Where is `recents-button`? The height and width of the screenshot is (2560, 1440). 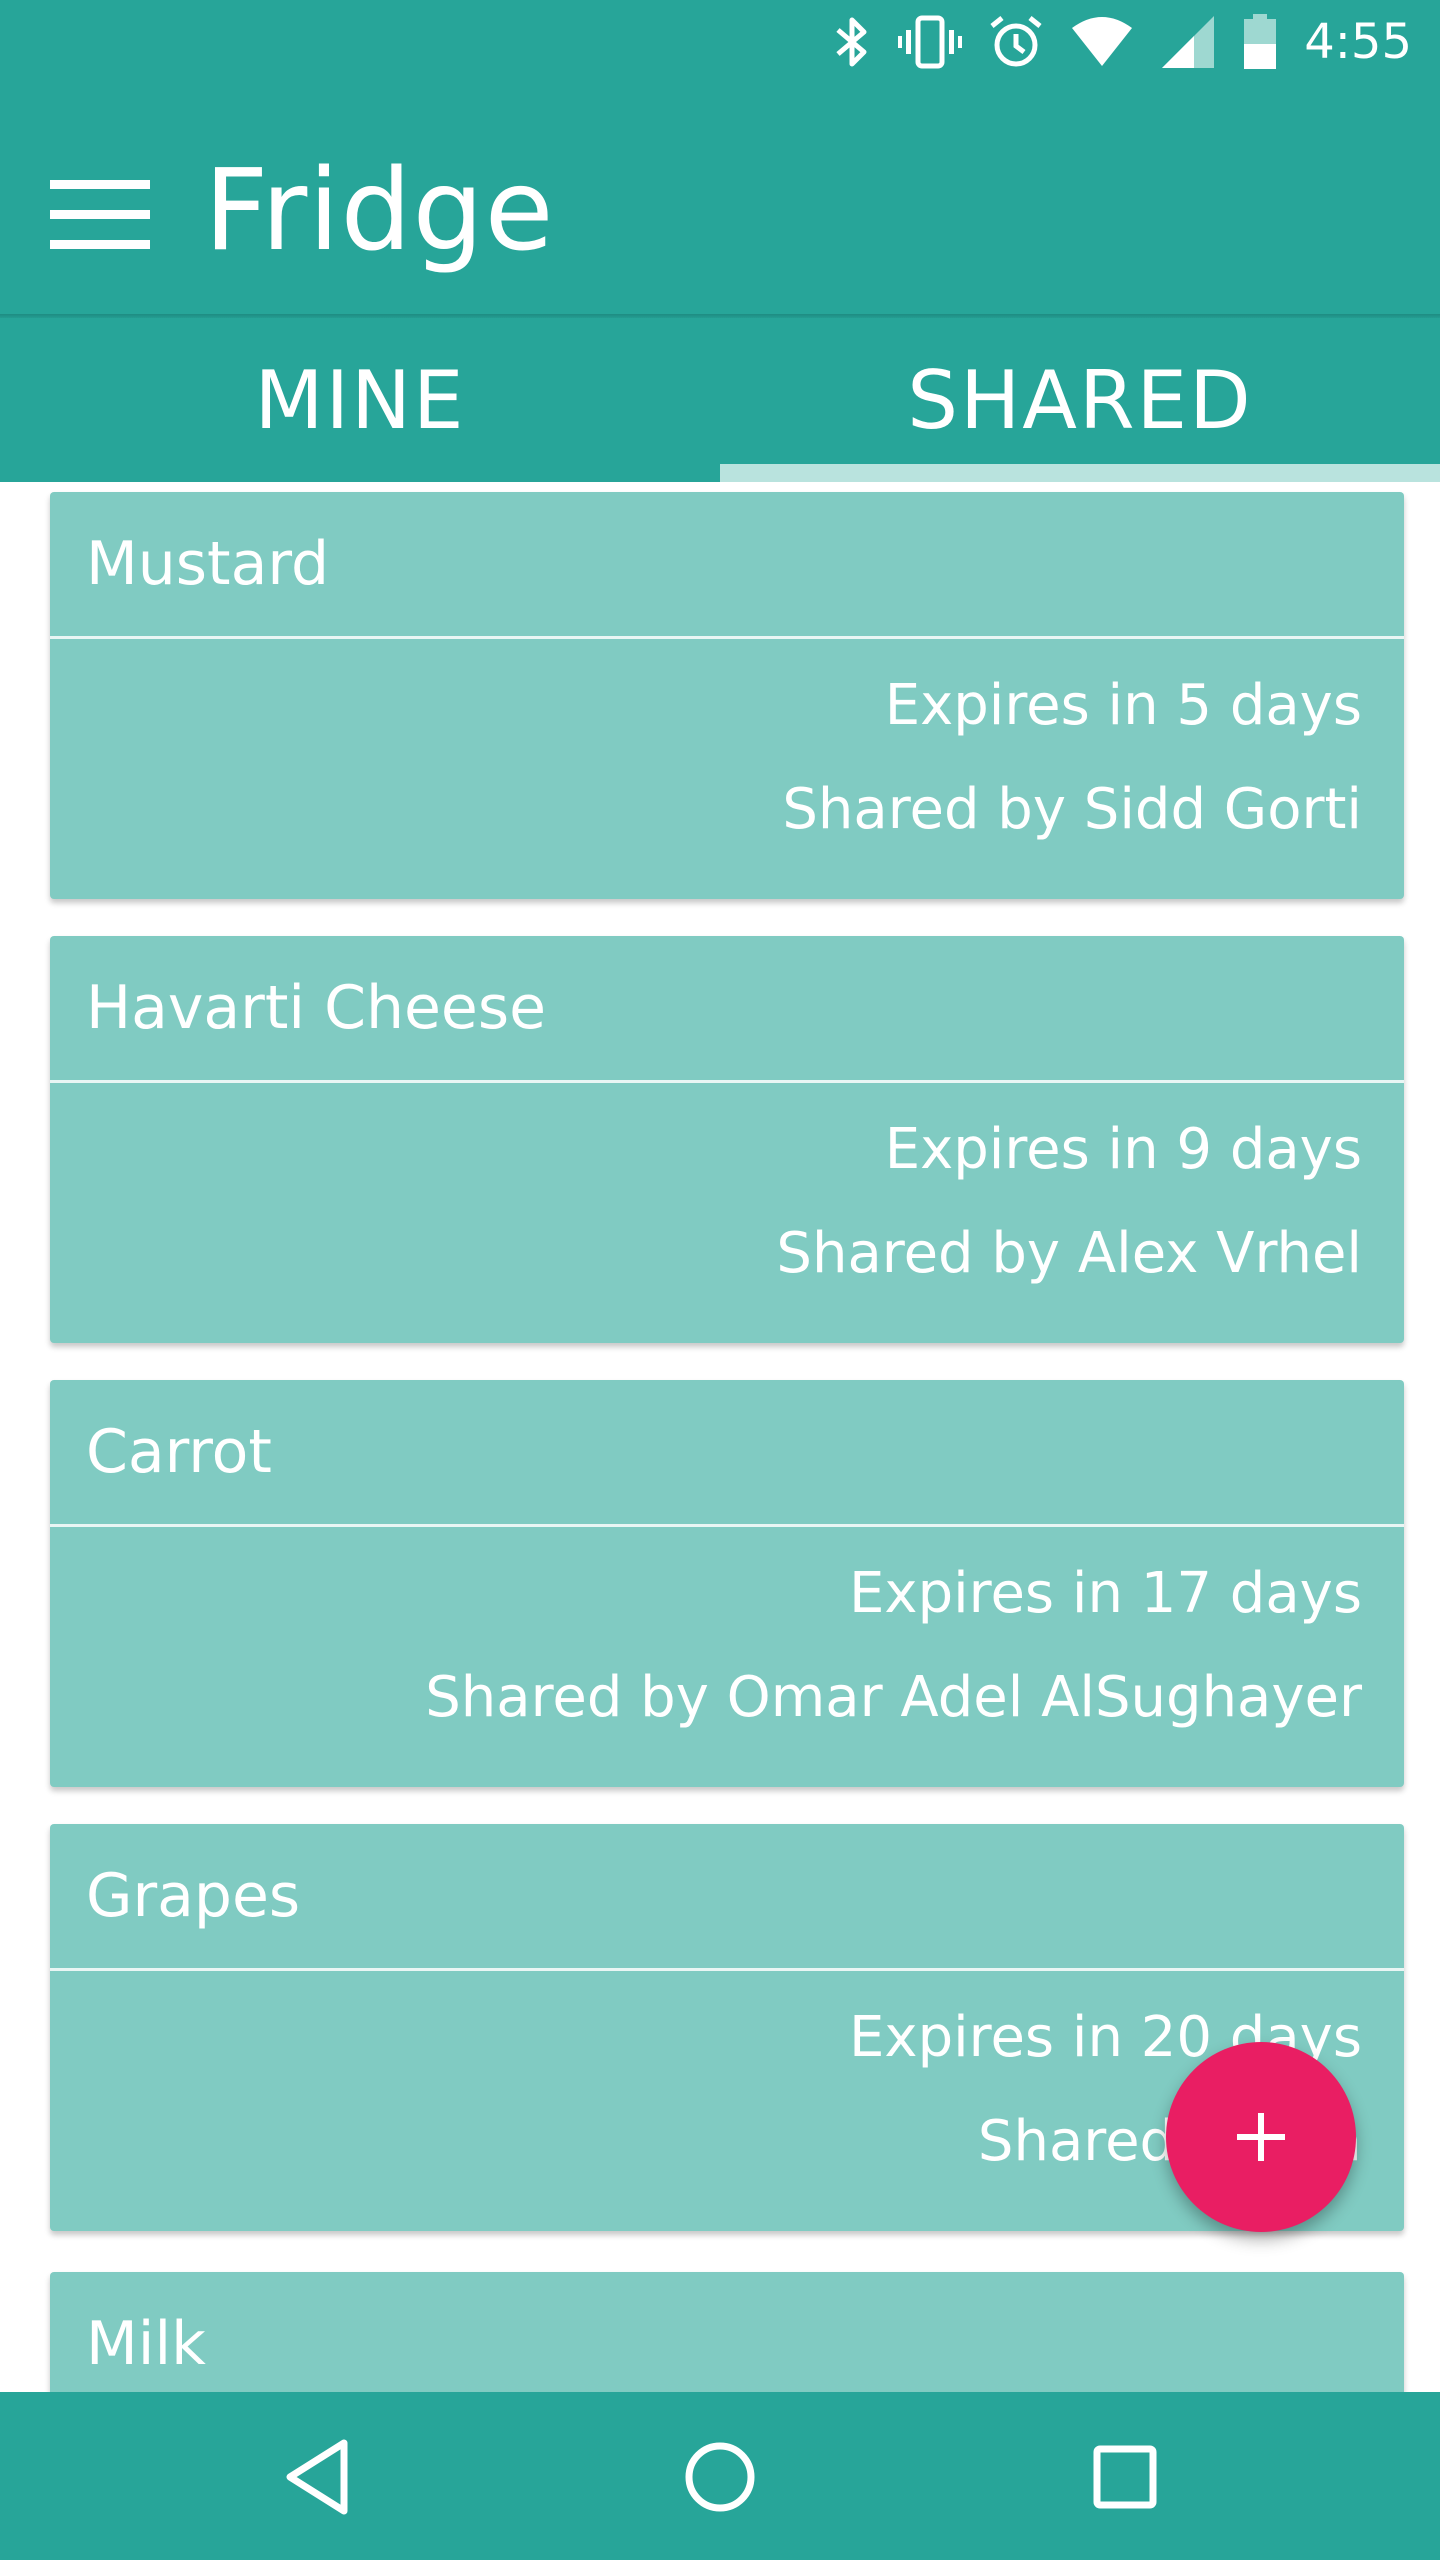
recents-button is located at coordinates (1125, 2477).